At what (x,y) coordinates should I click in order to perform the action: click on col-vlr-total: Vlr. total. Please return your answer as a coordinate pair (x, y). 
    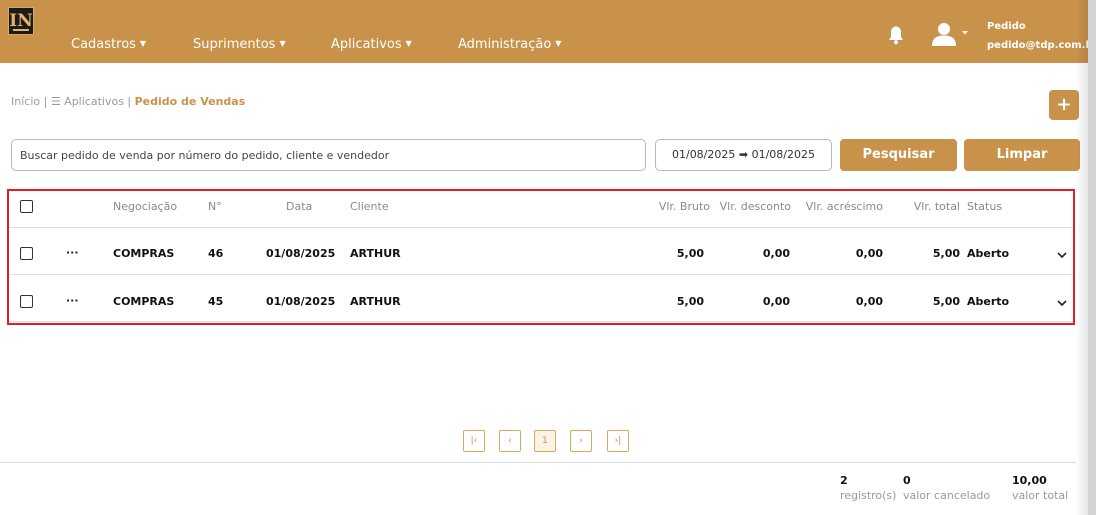
    Looking at the image, I should click on (936, 206).